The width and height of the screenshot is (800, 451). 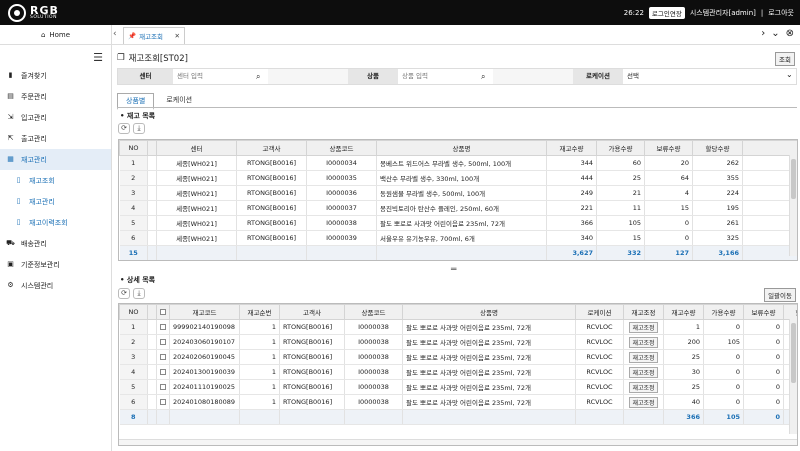 What do you see at coordinates (204, 312) in the screenshot?
I see `col-header: 재고코드` at bounding box center [204, 312].